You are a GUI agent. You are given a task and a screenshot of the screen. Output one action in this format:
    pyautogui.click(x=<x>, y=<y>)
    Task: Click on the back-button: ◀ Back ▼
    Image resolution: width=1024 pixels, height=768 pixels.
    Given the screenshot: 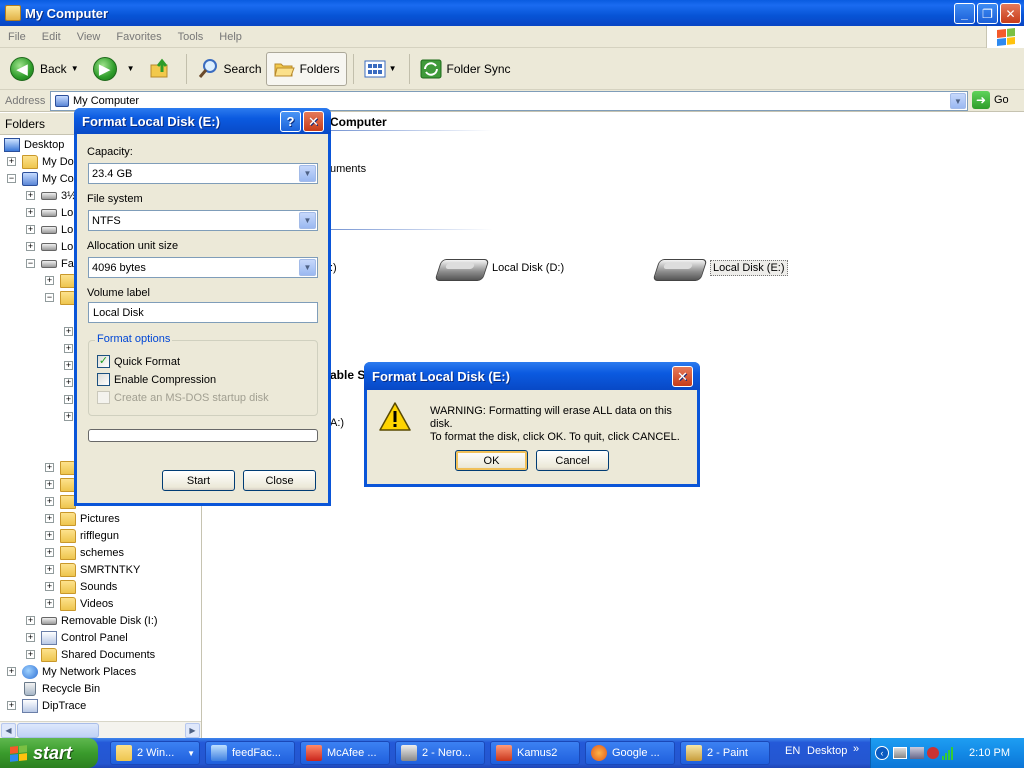 What is the action you would take?
    pyautogui.click(x=47, y=69)
    